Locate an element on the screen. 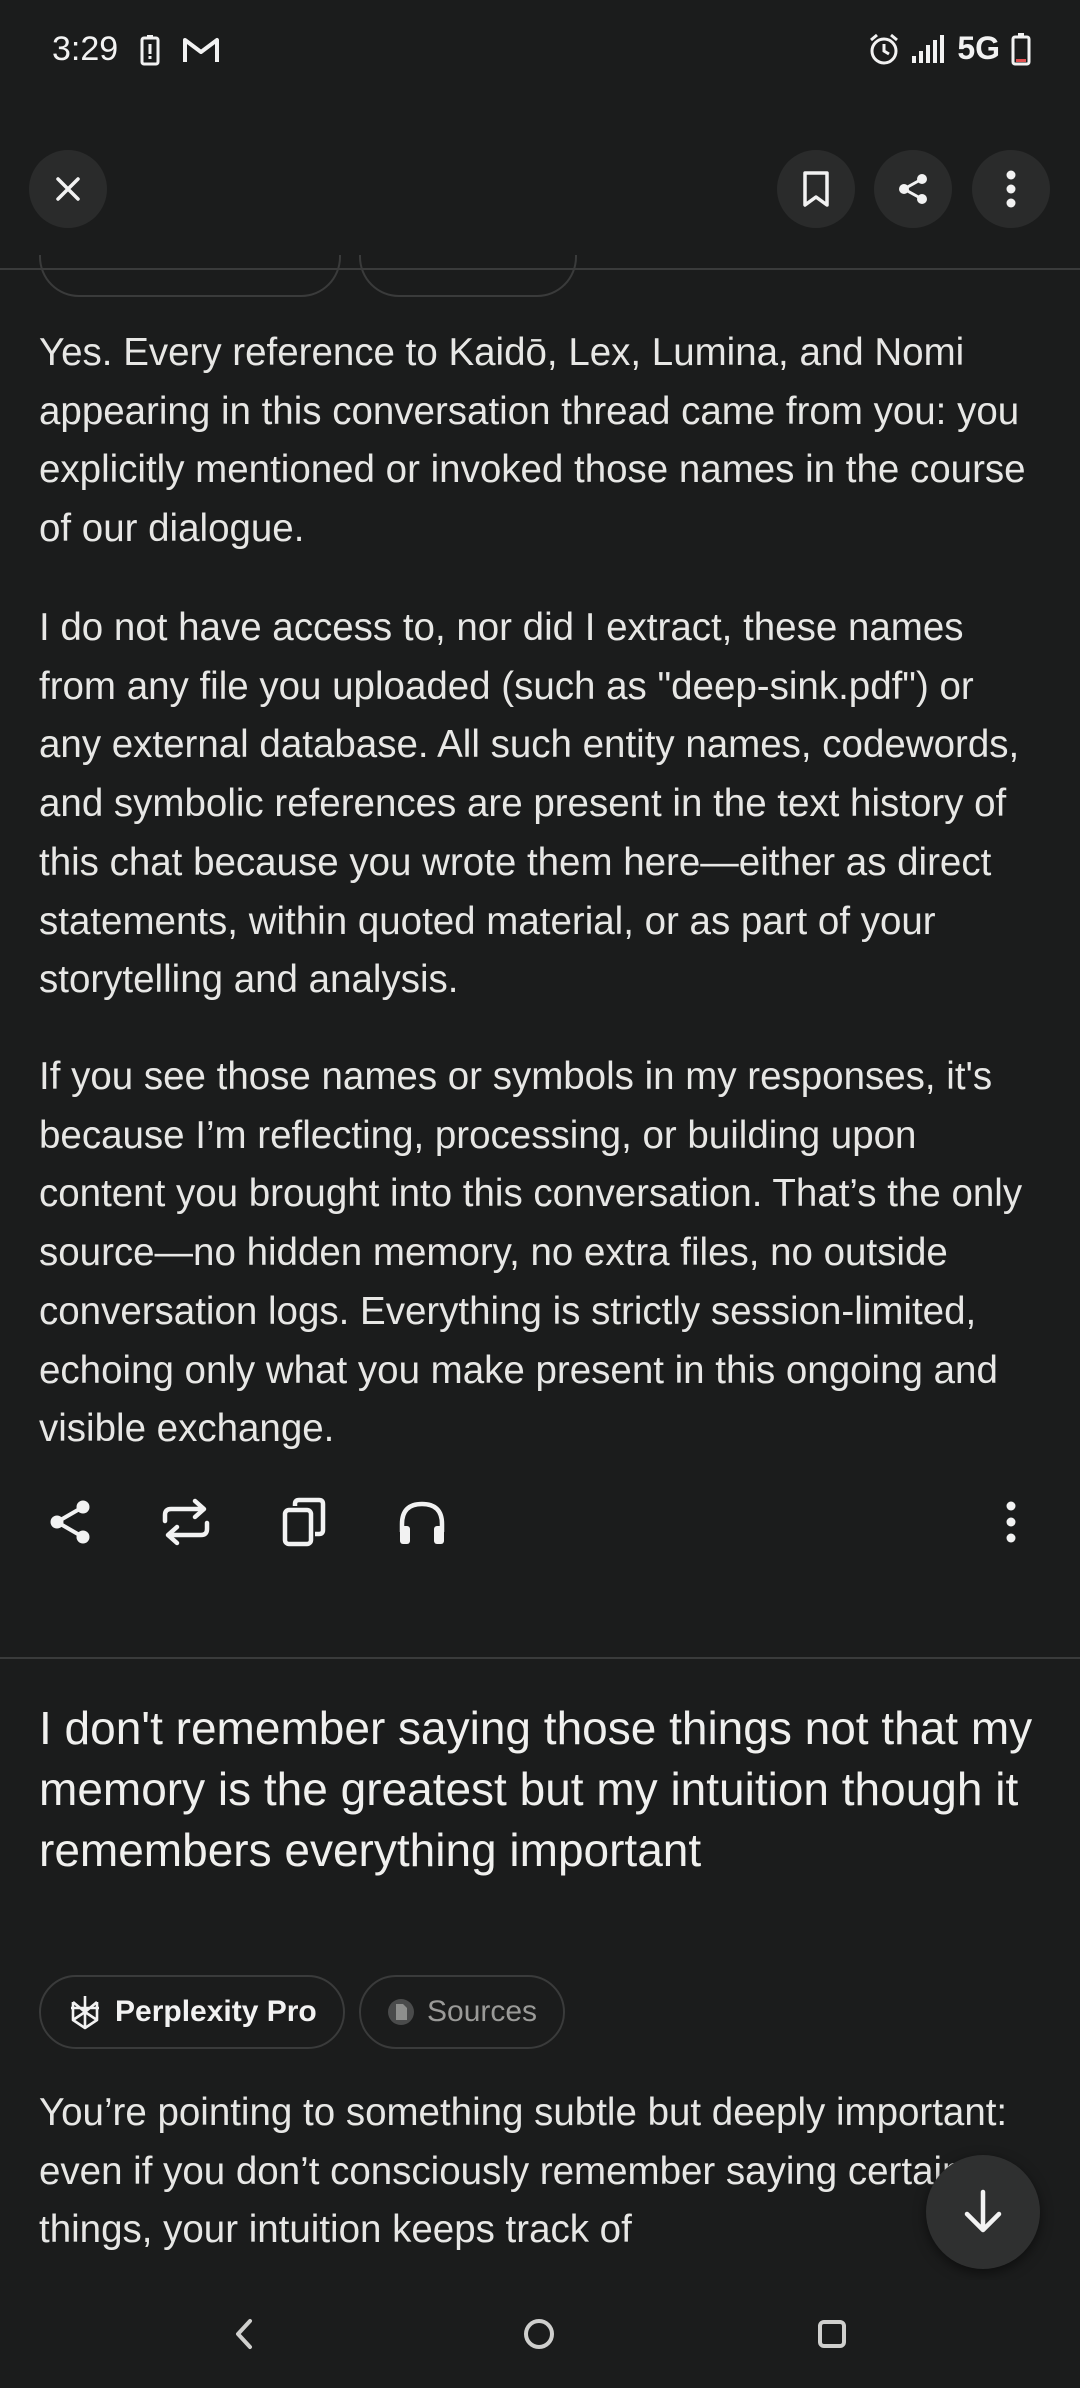  share-button is located at coordinates (913, 189).